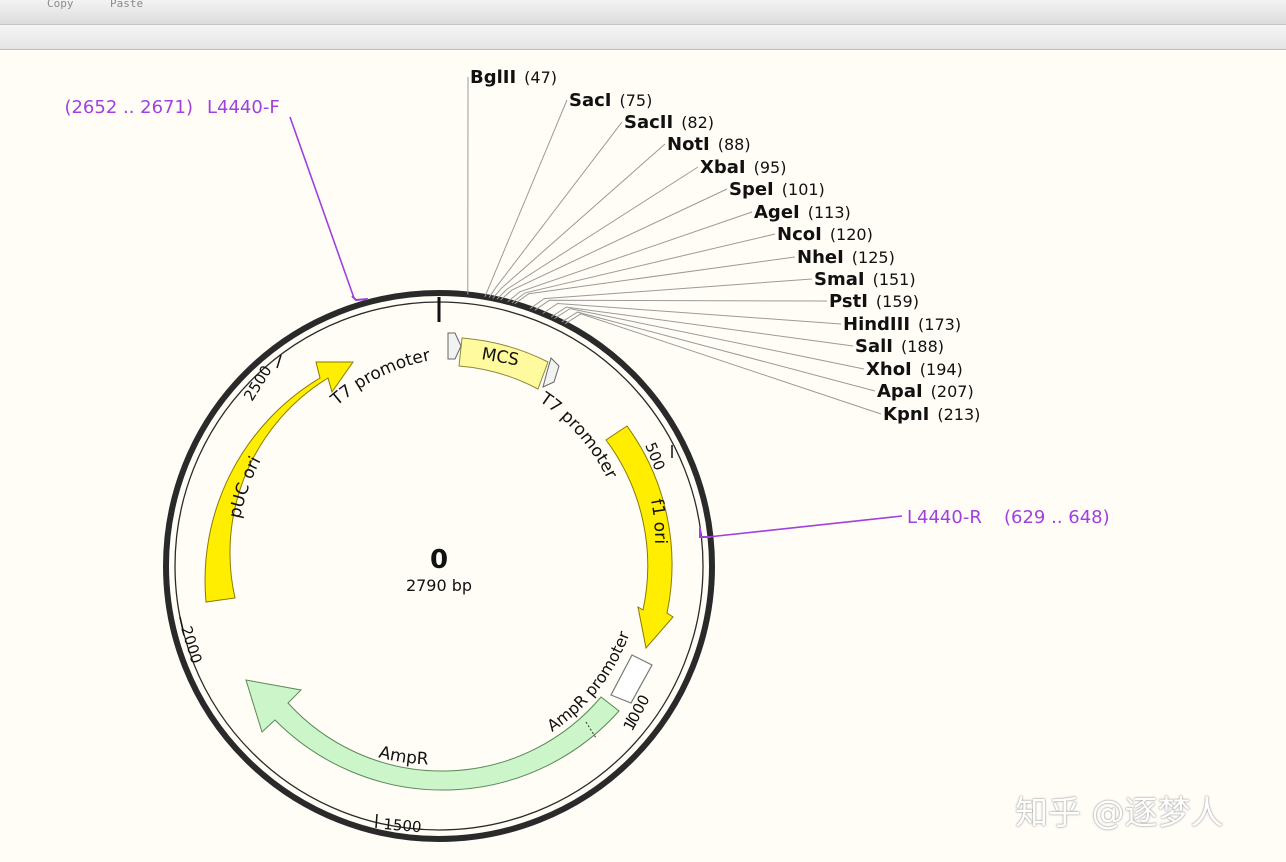 This screenshot has height=862, width=1286. Describe the element at coordinates (60, 5) in the screenshot. I see `copy-button: Copy` at that location.